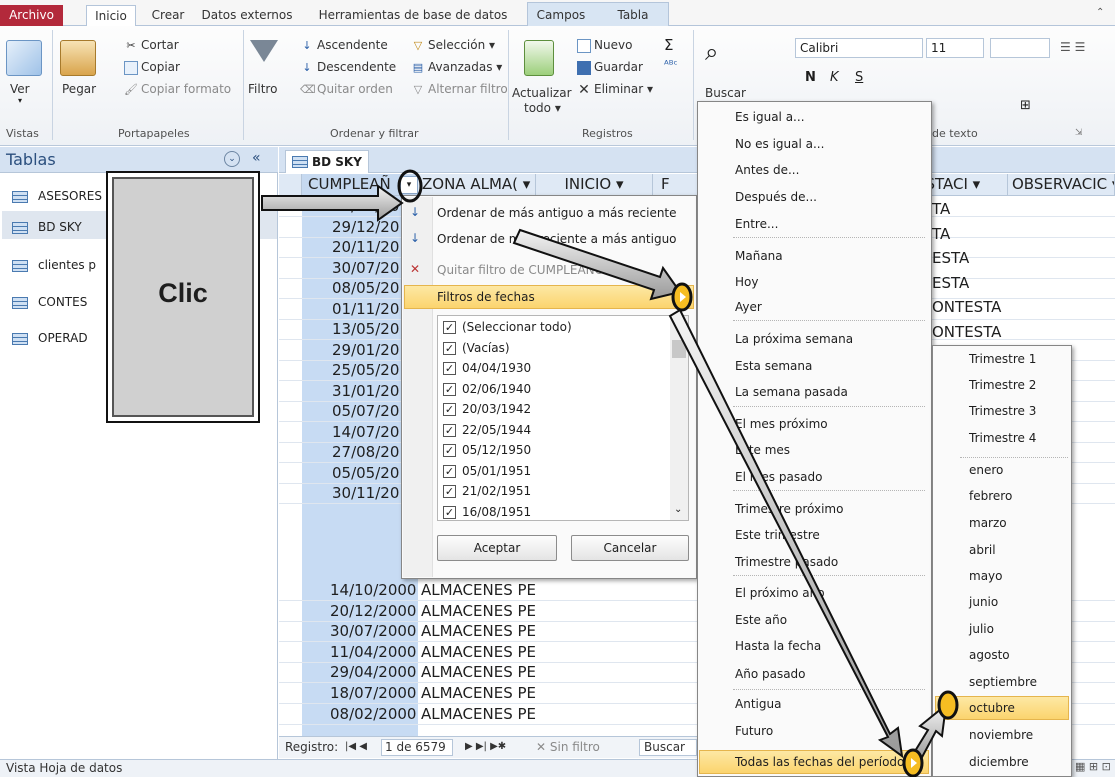 Image resolution: width=1115 pixels, height=777 pixels. What do you see at coordinates (332, 203) in the screenshot?
I see `arrow-to-dropdown` at bounding box center [332, 203].